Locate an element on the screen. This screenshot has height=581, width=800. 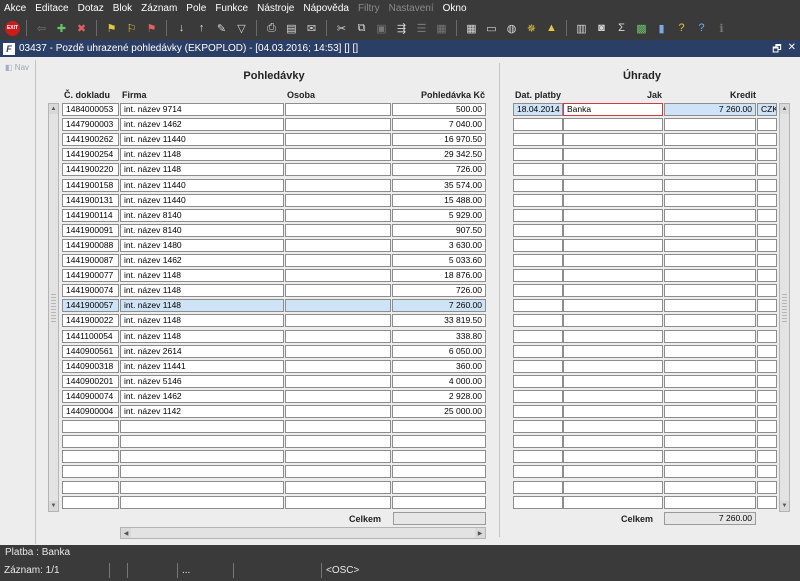
scroll-grip is located at coordinates (53, 309).